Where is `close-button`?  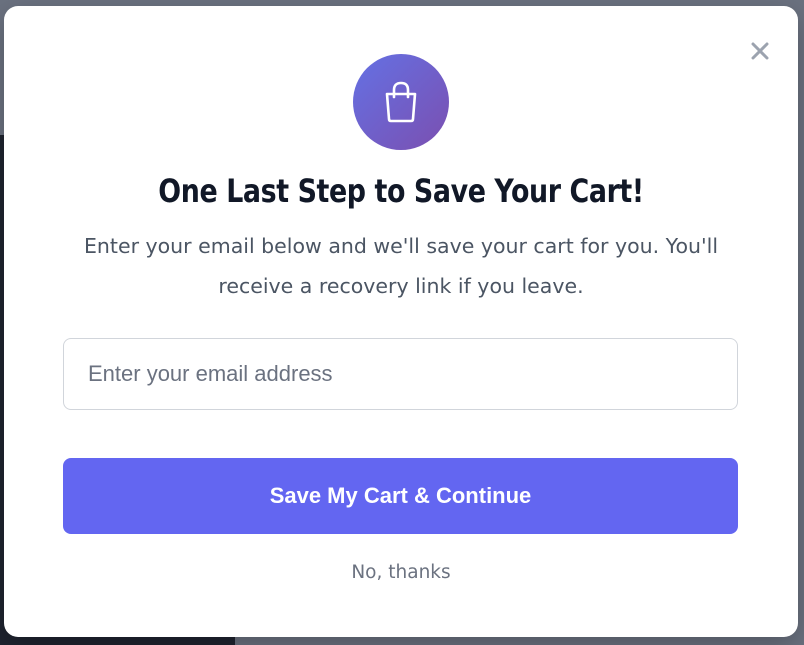
close-button is located at coordinates (760, 51).